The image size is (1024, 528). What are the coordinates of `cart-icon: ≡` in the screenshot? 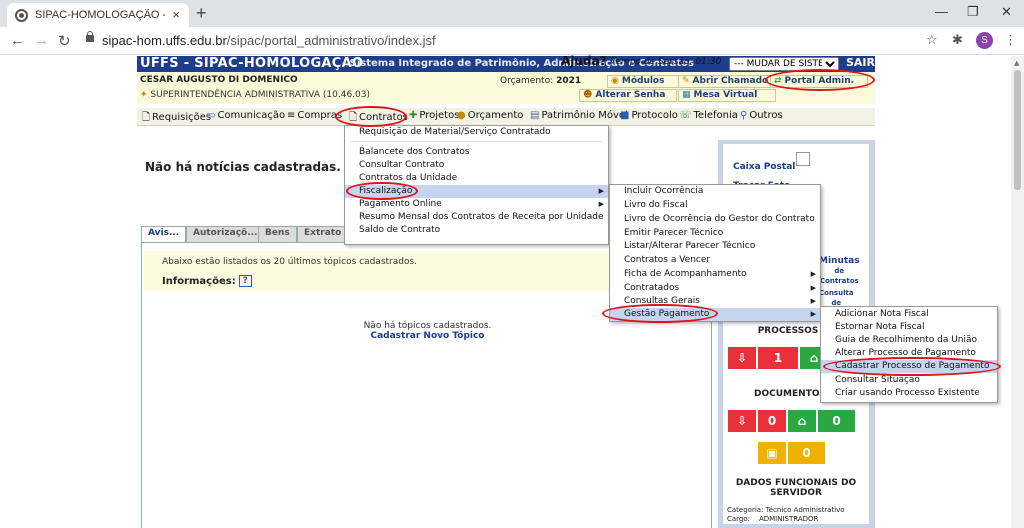 It's located at (291, 115).